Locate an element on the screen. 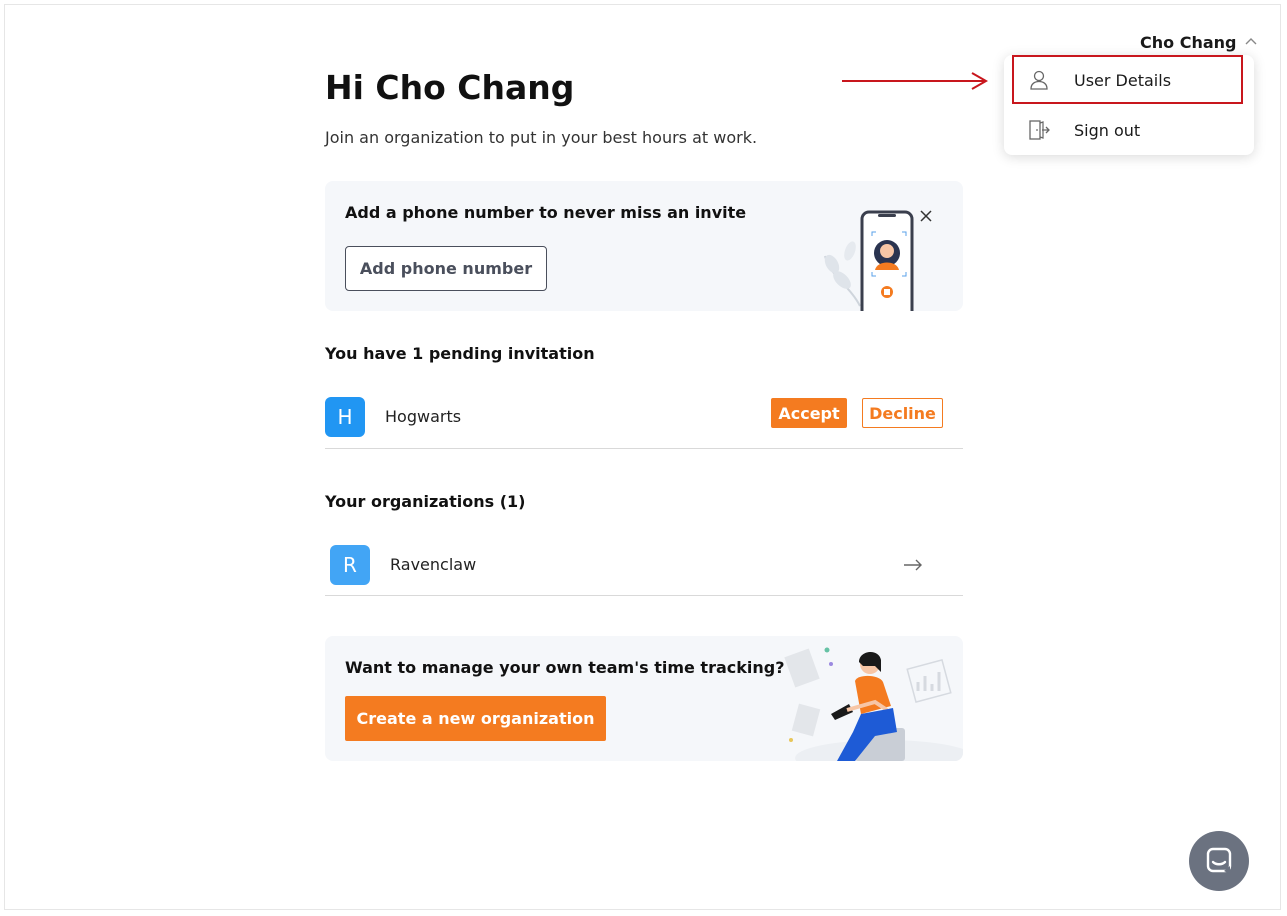  invitation-org-name: Hogwarts is located at coordinates (423, 416).